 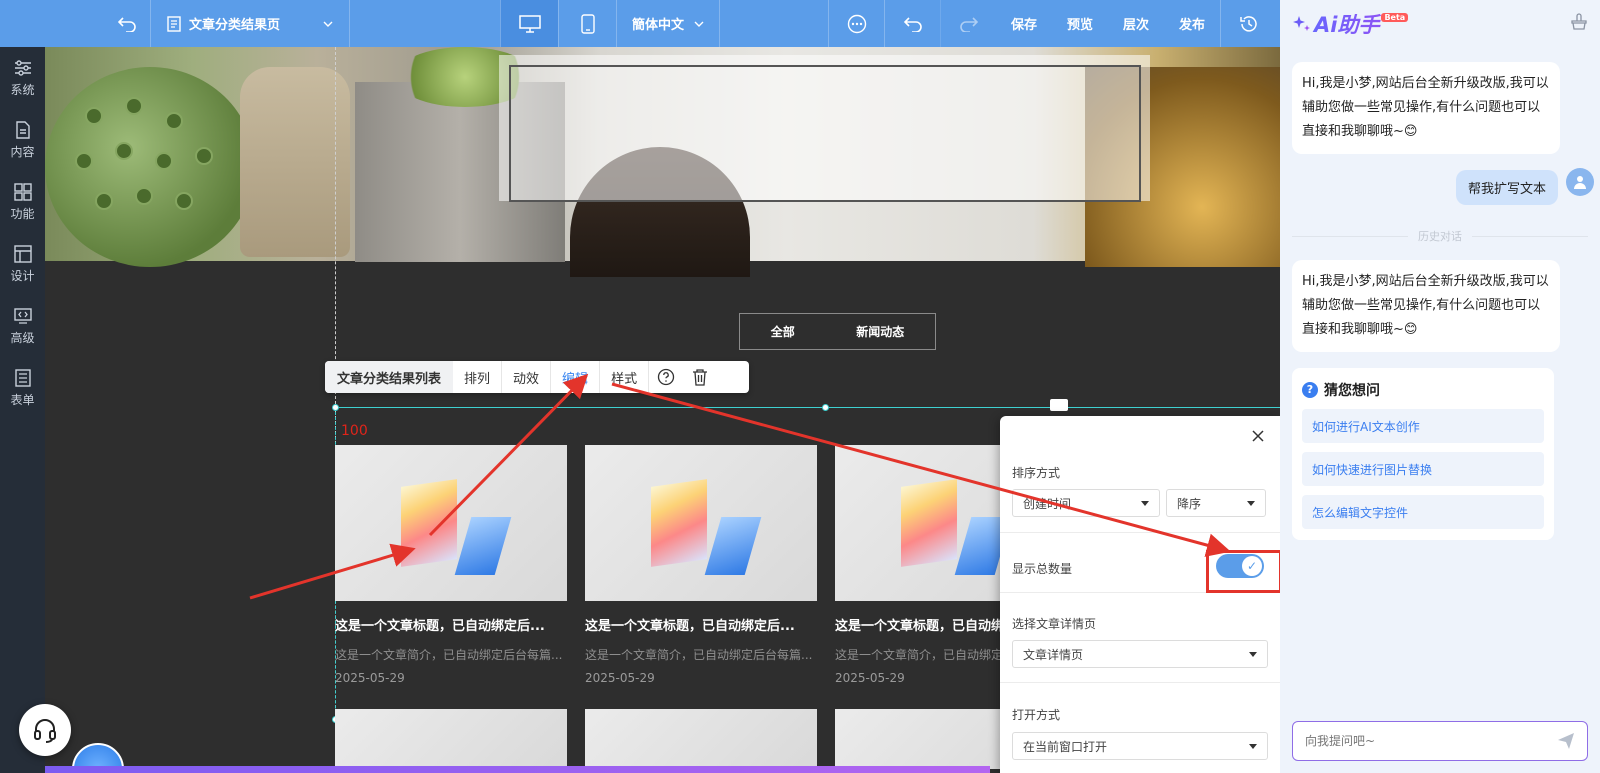 What do you see at coordinates (1080, 23) in the screenshot?
I see `preview-button: 预览` at bounding box center [1080, 23].